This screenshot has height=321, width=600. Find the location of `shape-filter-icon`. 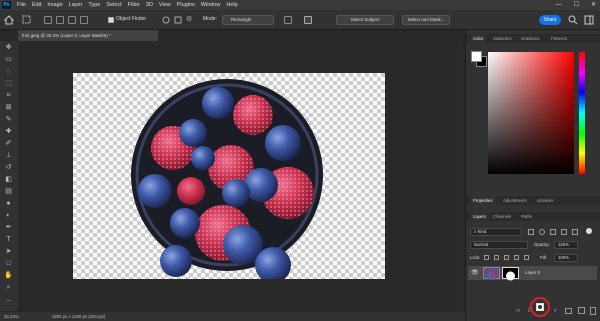

shape-filter-icon is located at coordinates (564, 232).